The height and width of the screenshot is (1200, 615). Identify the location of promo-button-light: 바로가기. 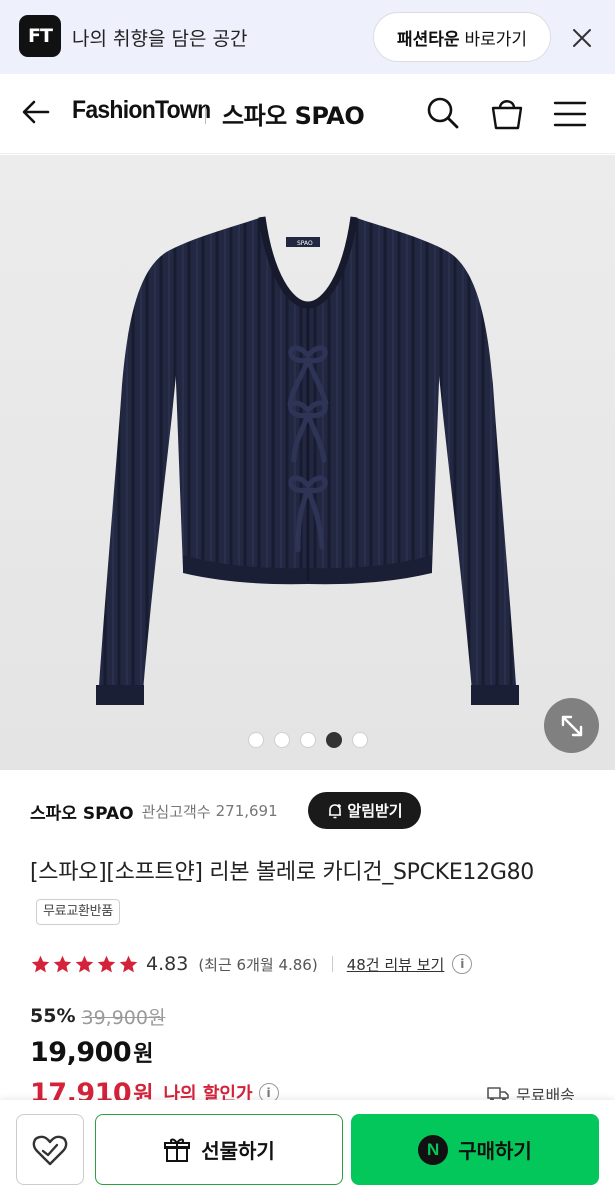
(496, 39).